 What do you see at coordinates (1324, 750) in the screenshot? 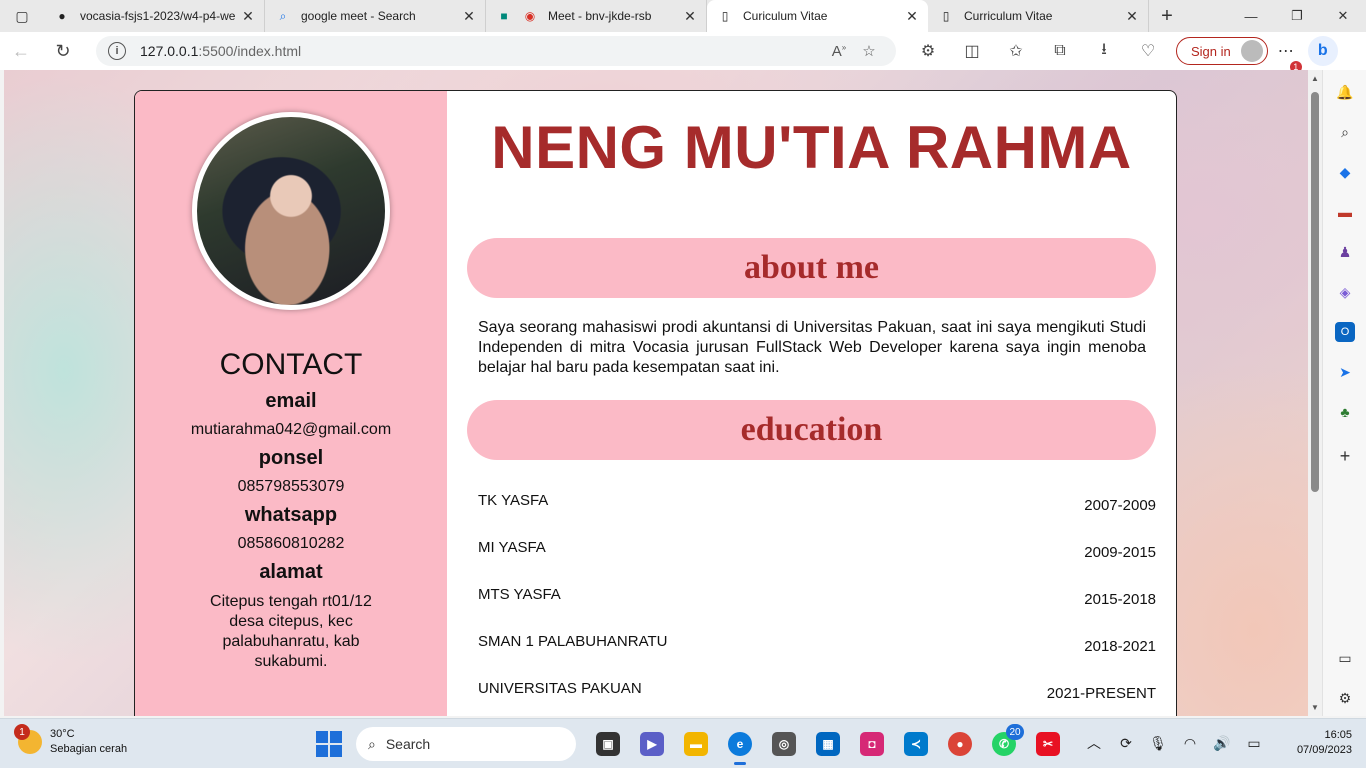
I see `date: 07/09/2023` at bounding box center [1324, 750].